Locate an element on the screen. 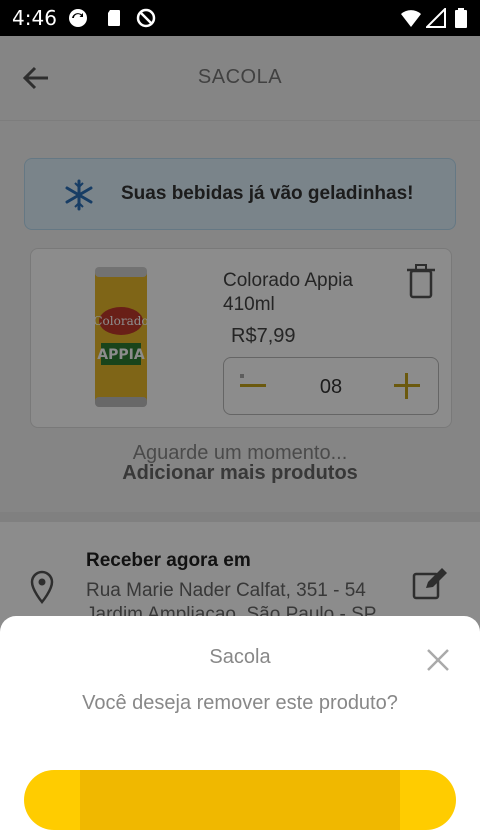 The image size is (480, 830). status-bar: 4:46 is located at coordinates (240, 18).